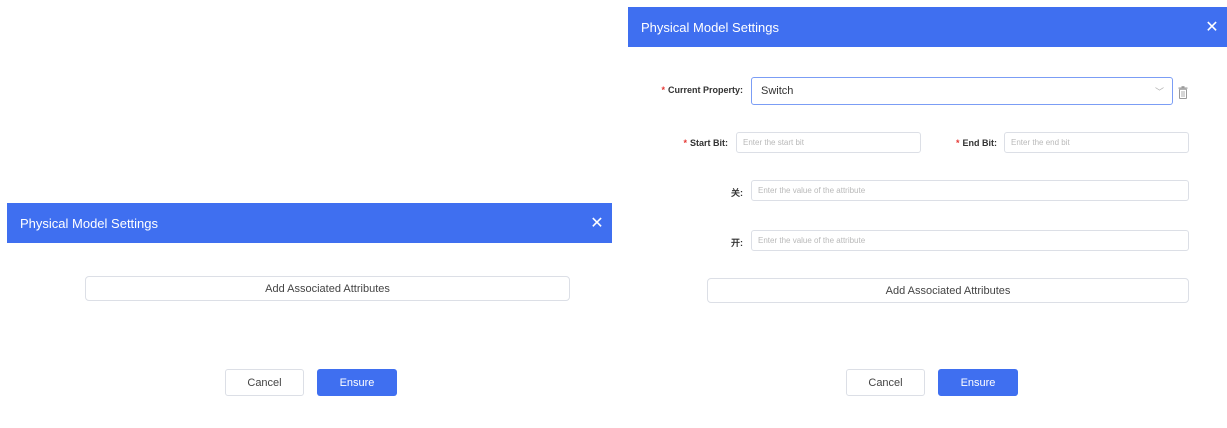 Image resolution: width=1227 pixels, height=428 pixels. I want to click on attr-off-input, so click(970, 190).